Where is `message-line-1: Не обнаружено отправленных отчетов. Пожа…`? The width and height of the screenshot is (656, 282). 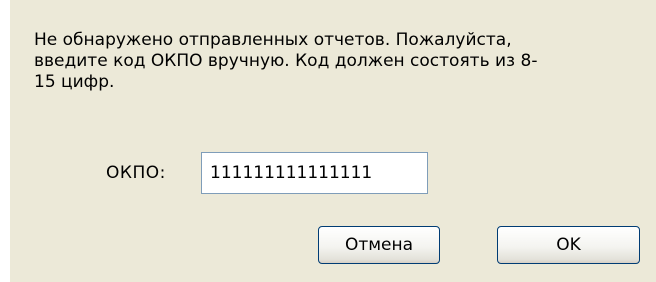 message-line-1: Не обнаружено отправленных отчетов. Пожа… is located at coordinates (273, 40).